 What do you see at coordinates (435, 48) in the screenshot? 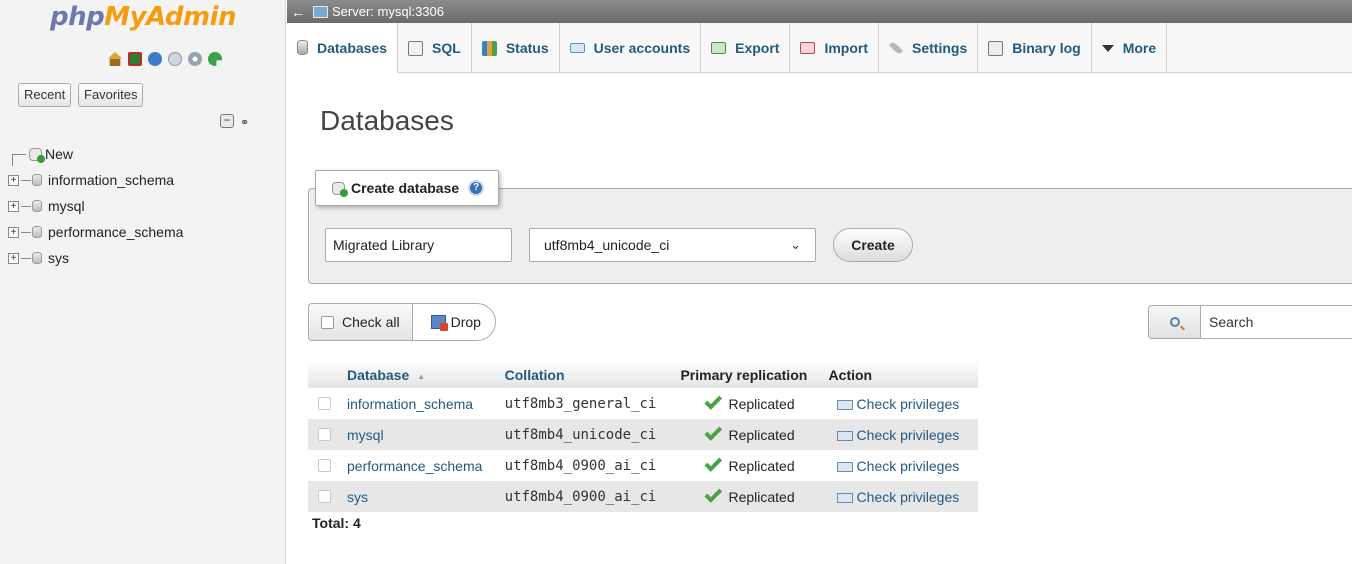
I see `tab-sql: SQL` at bounding box center [435, 48].